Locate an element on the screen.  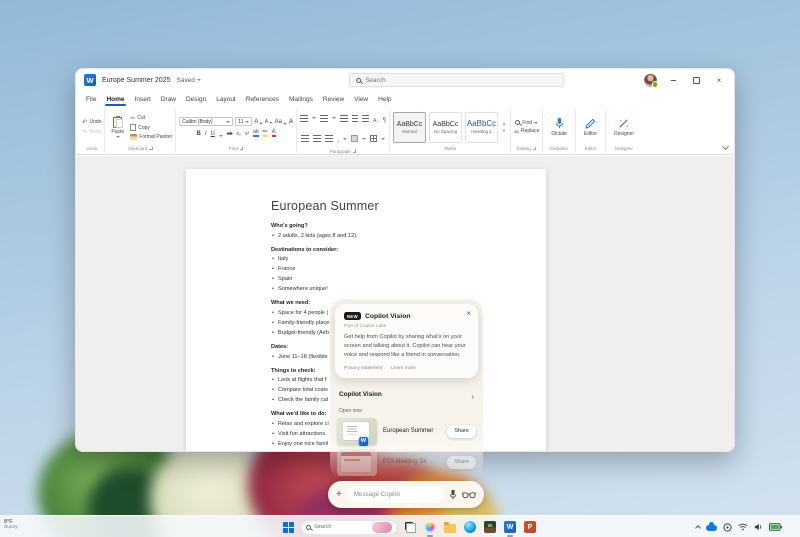
tab-file: File is located at coordinates (91, 99).